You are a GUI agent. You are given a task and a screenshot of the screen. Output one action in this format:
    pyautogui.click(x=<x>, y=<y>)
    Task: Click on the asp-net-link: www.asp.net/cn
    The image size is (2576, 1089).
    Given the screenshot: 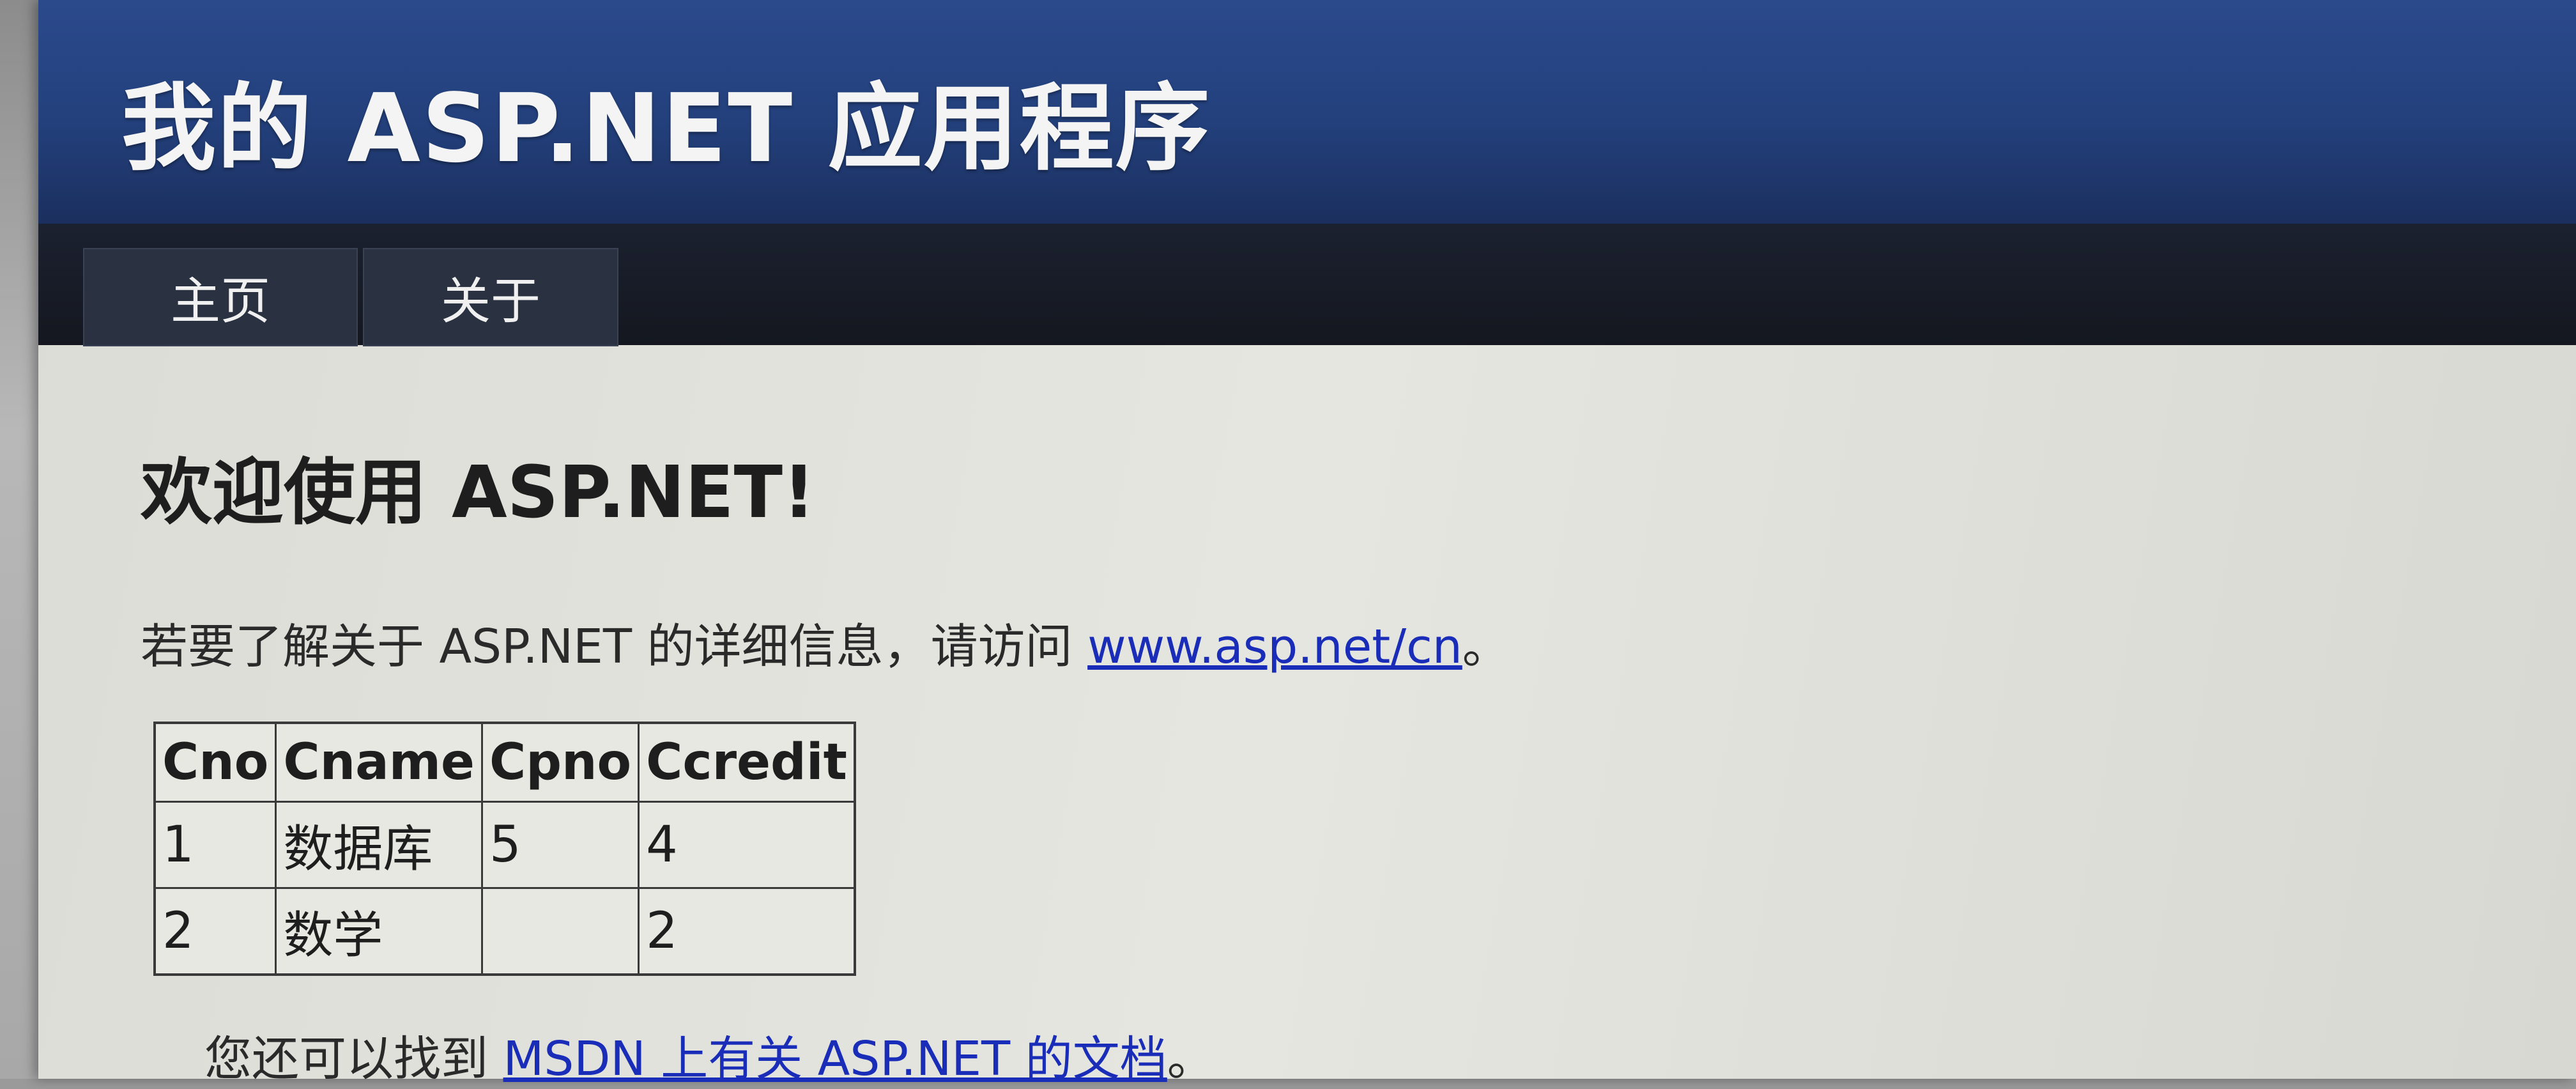 What is the action you would take?
    pyautogui.click(x=1274, y=646)
    